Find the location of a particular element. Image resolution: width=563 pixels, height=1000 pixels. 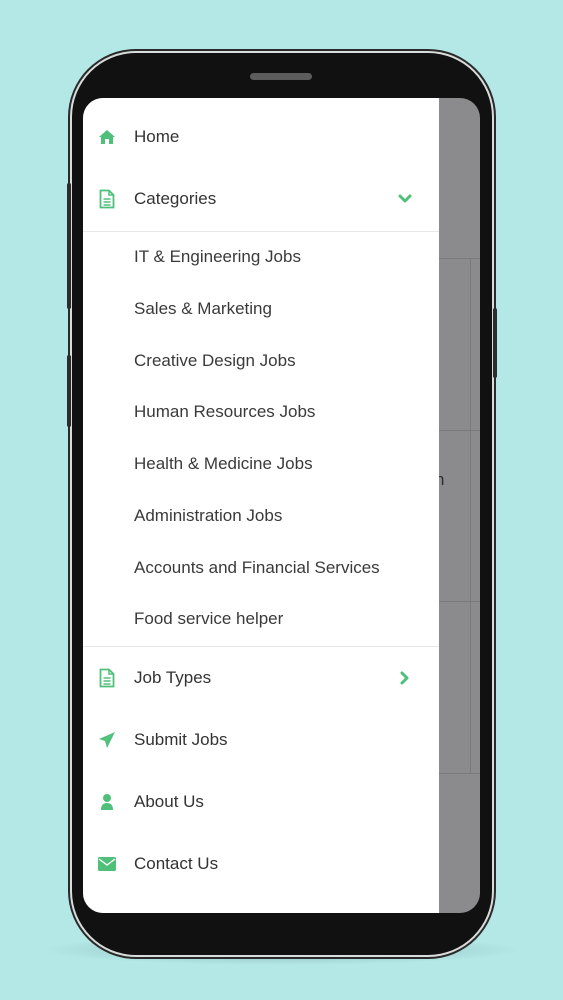

volume-down-button is located at coordinates (69, 391).